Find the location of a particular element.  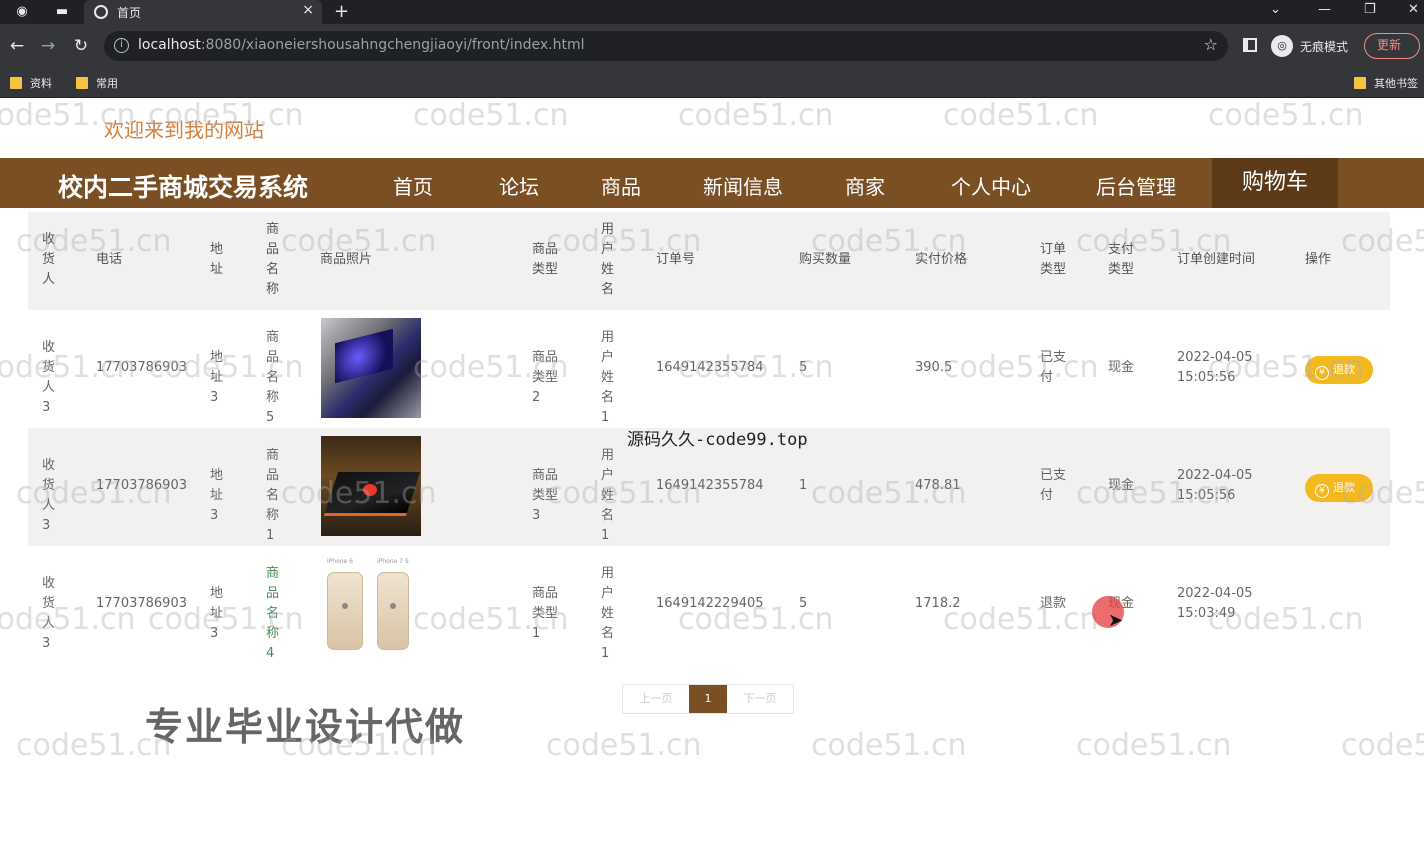

other-bookmarks: 其他书签 is located at coordinates (1386, 83).